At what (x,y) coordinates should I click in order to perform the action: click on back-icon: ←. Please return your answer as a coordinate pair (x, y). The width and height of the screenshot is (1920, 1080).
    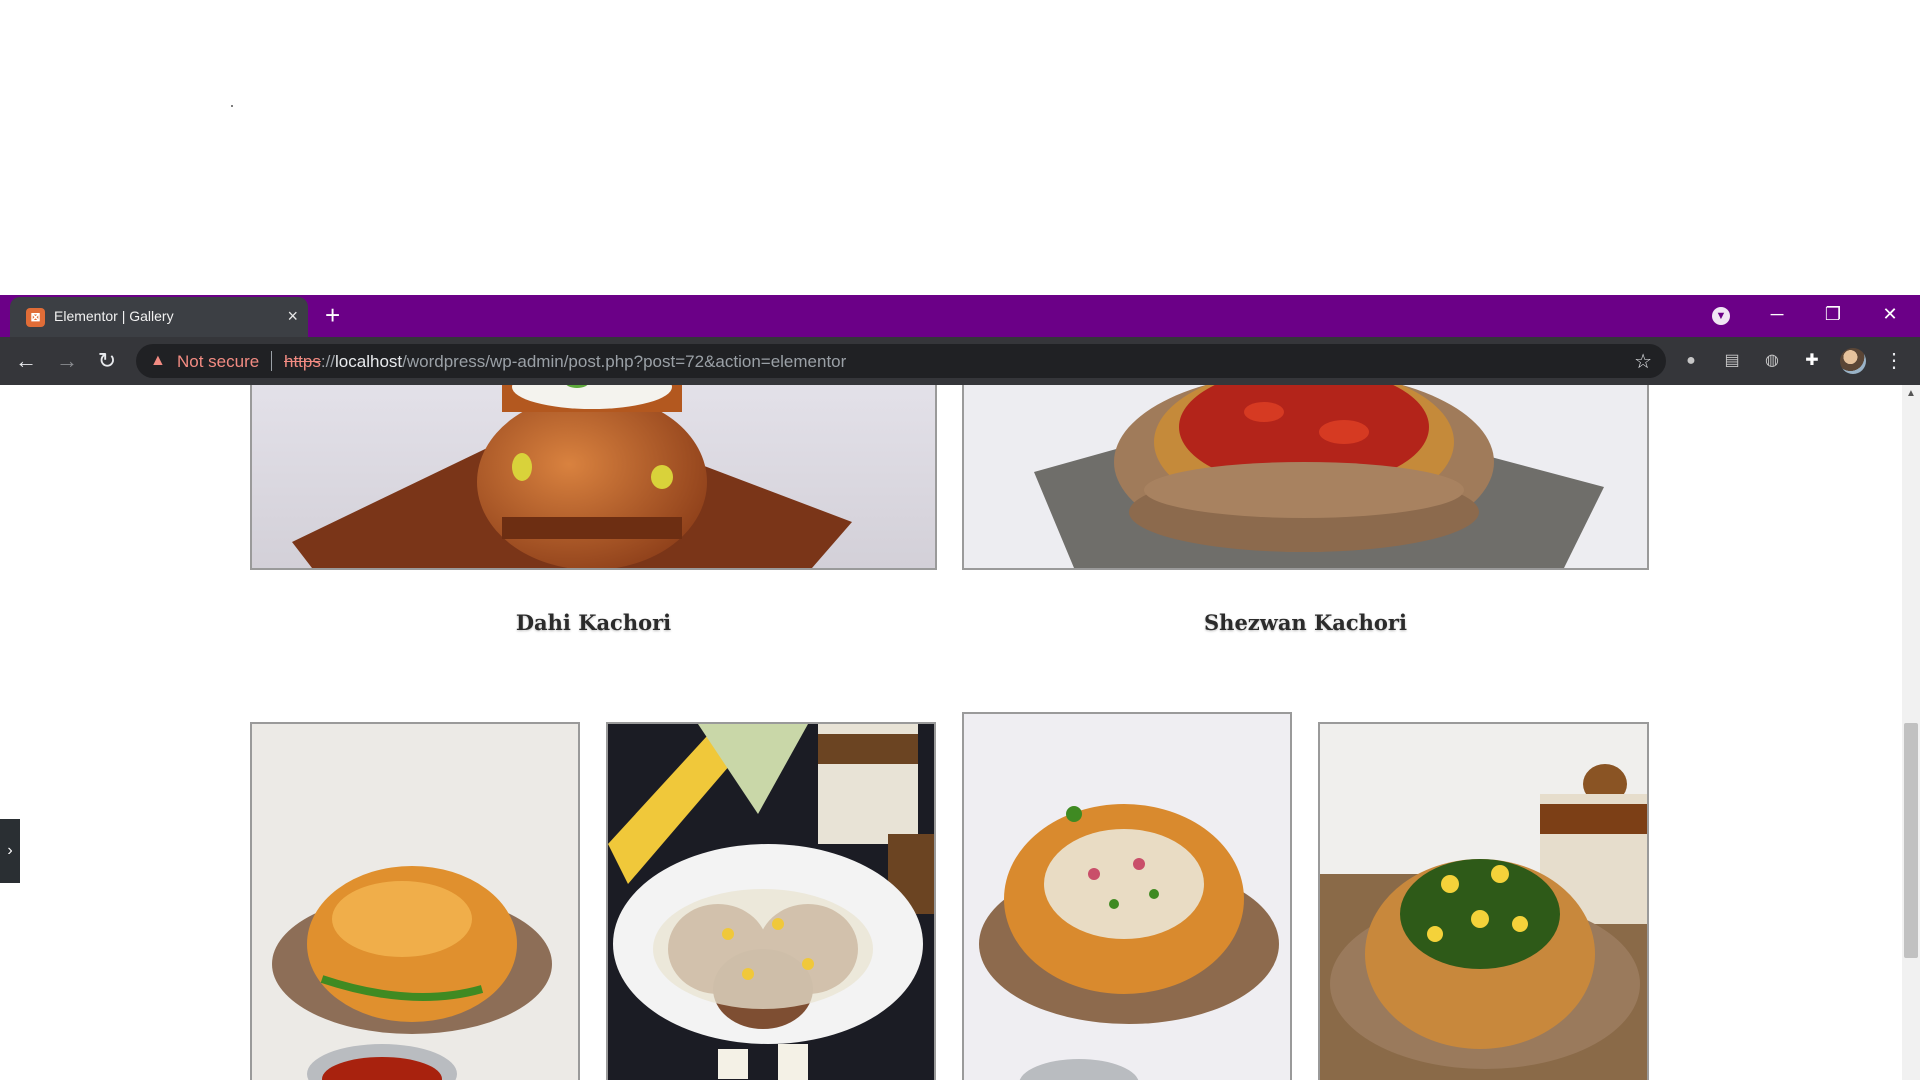
    Looking at the image, I should click on (26, 361).